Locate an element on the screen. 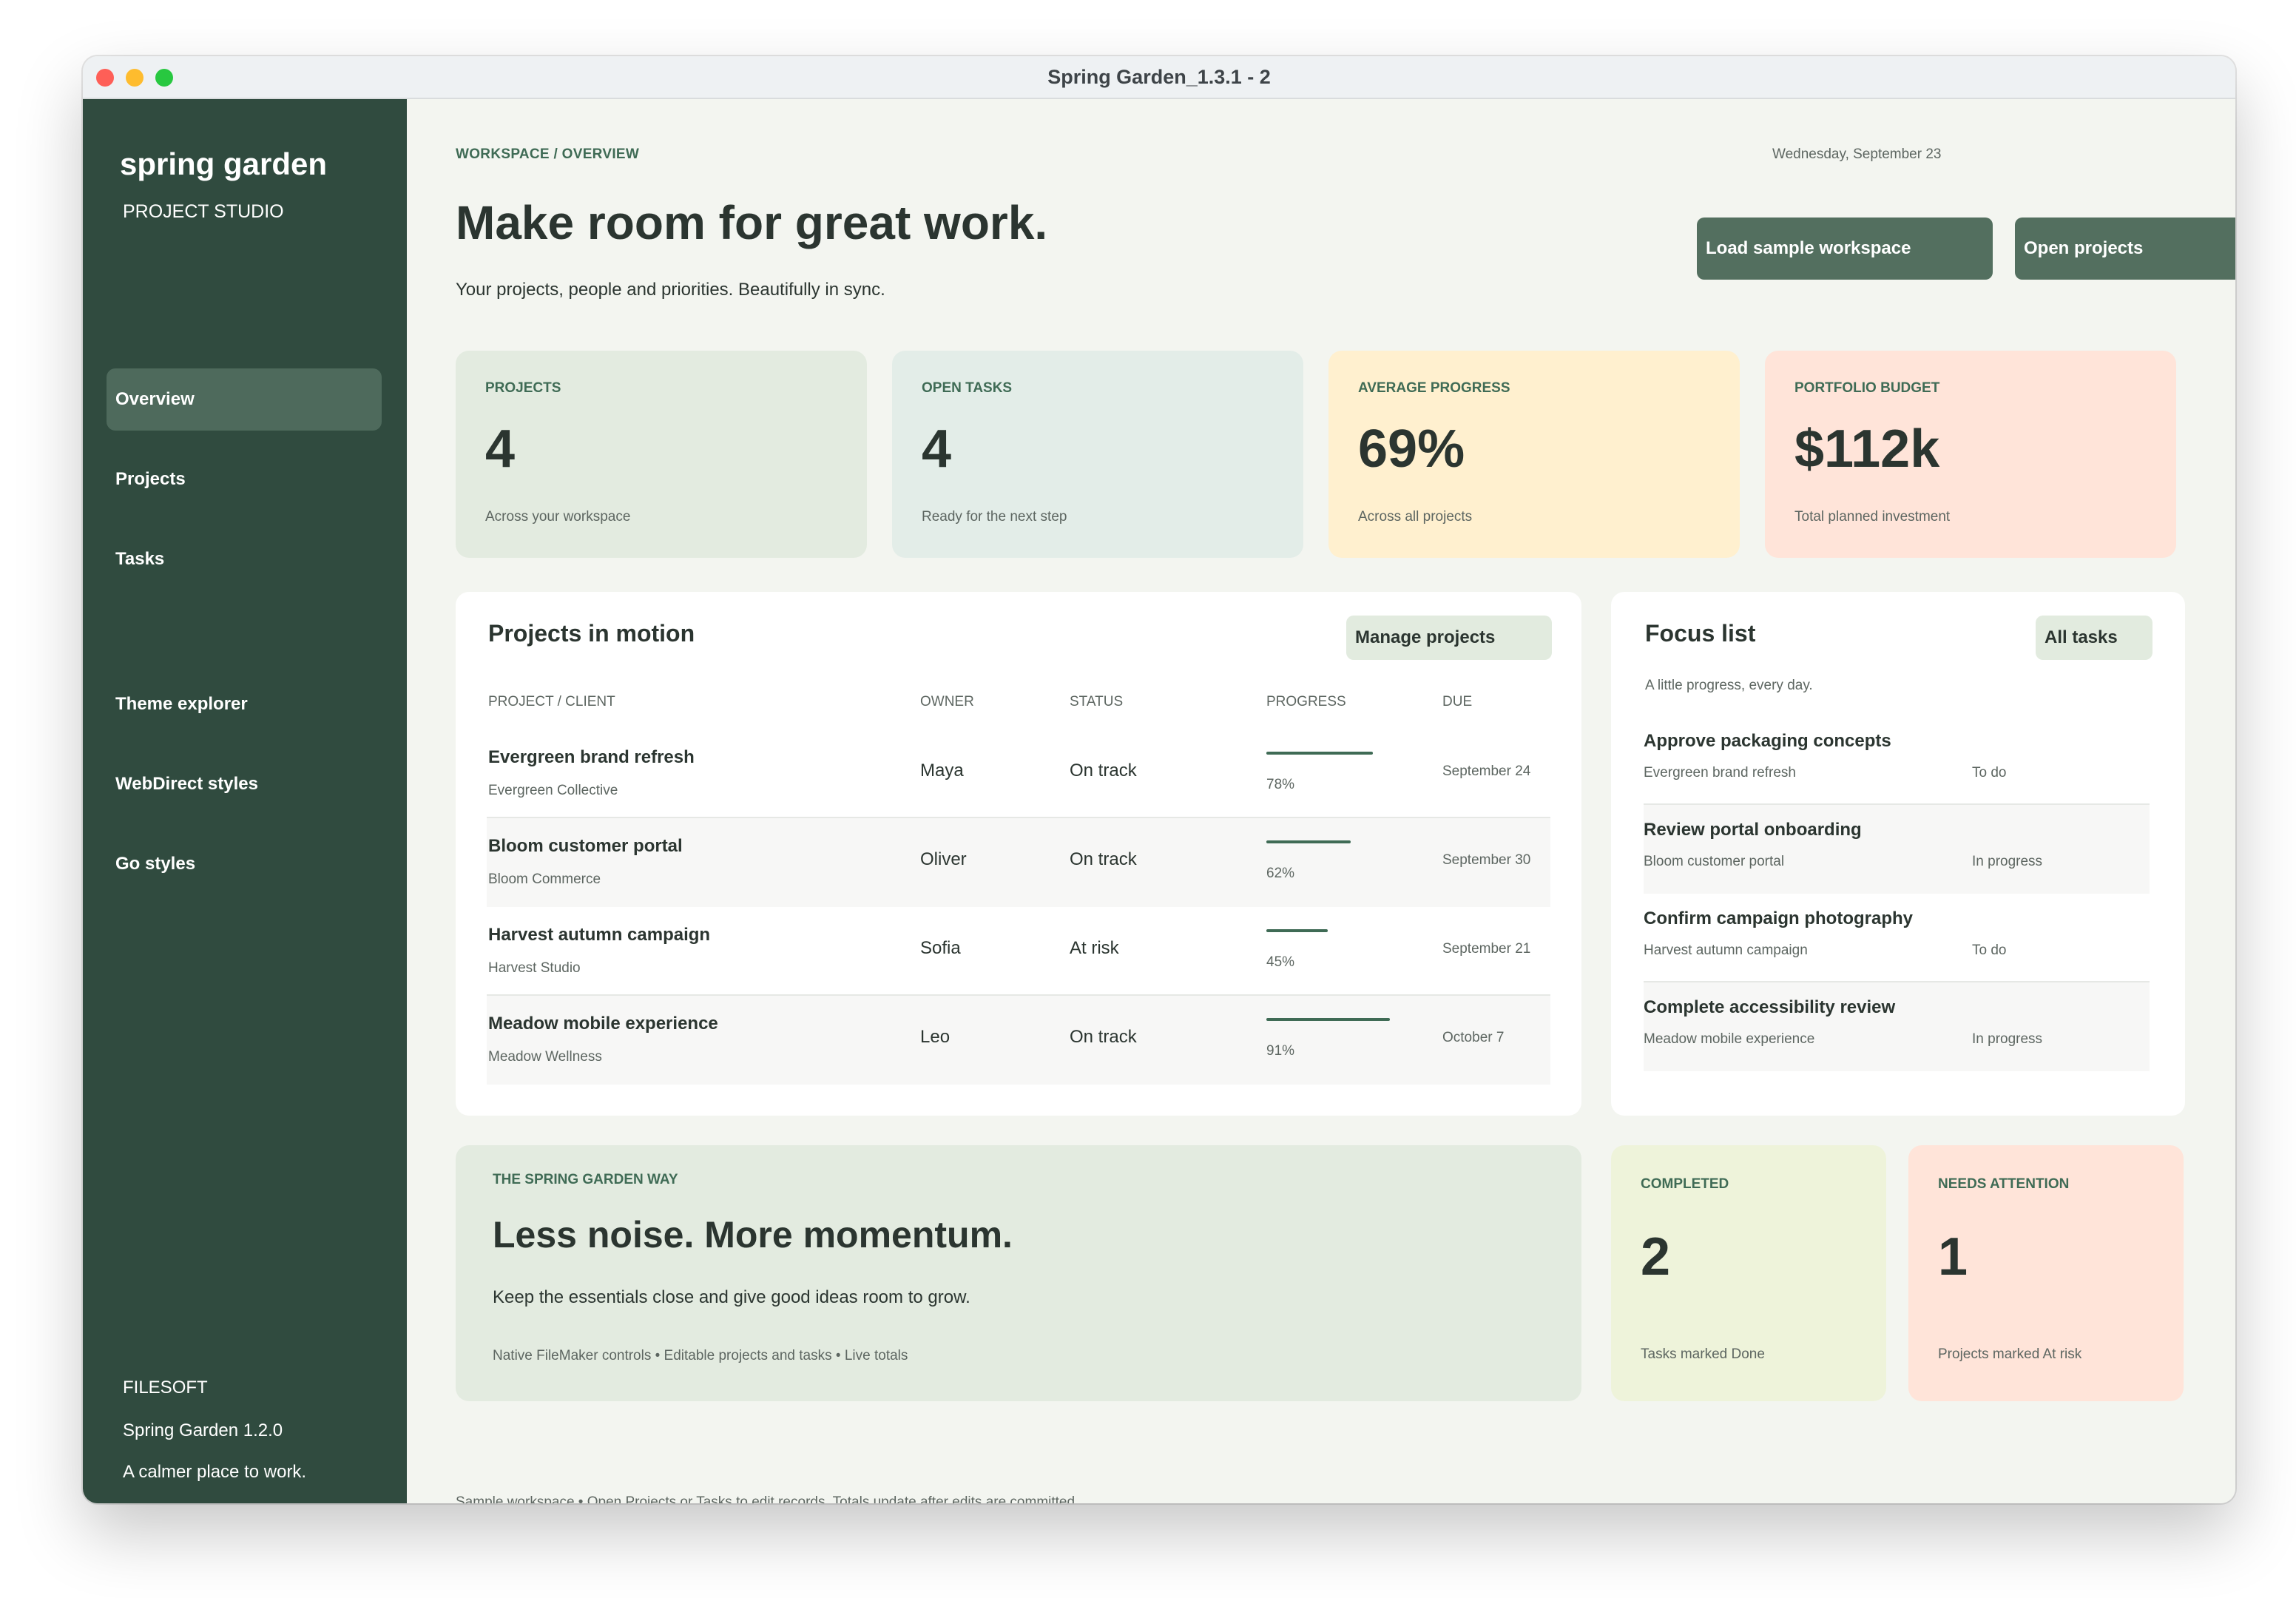  stat-label: AVERAGE PROGRESS is located at coordinates (1434, 388).